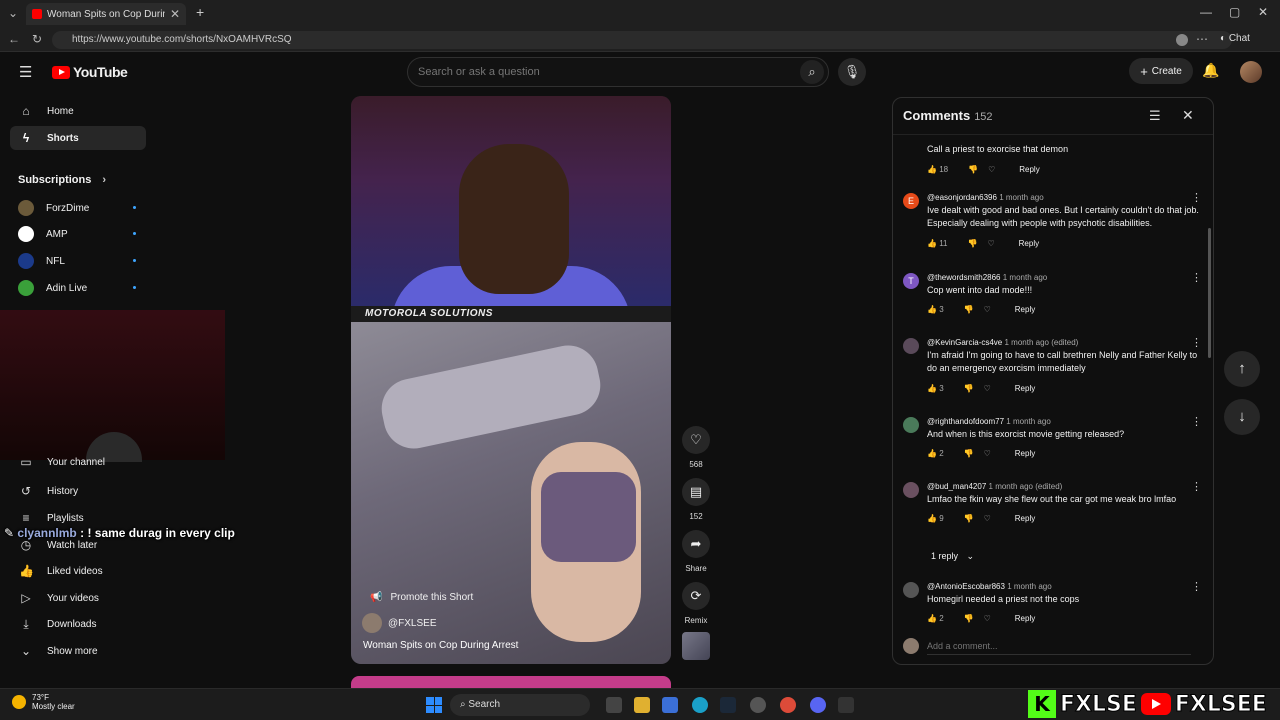 This screenshot has height=720, width=1280. What do you see at coordinates (1242, 417) in the screenshot?
I see `next-short-arrow-icon: ↓` at bounding box center [1242, 417].